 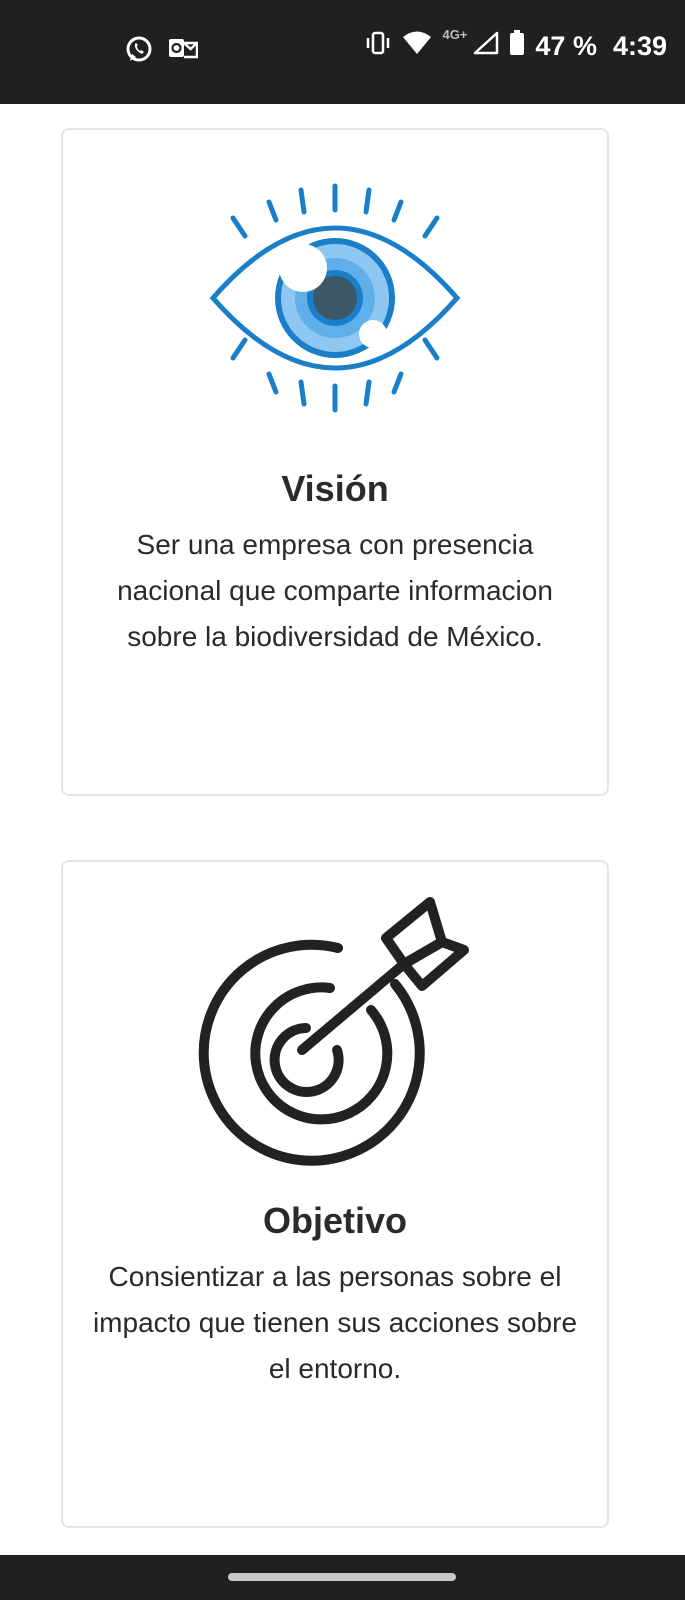 I want to click on vibrate-icon, so click(x=378, y=46).